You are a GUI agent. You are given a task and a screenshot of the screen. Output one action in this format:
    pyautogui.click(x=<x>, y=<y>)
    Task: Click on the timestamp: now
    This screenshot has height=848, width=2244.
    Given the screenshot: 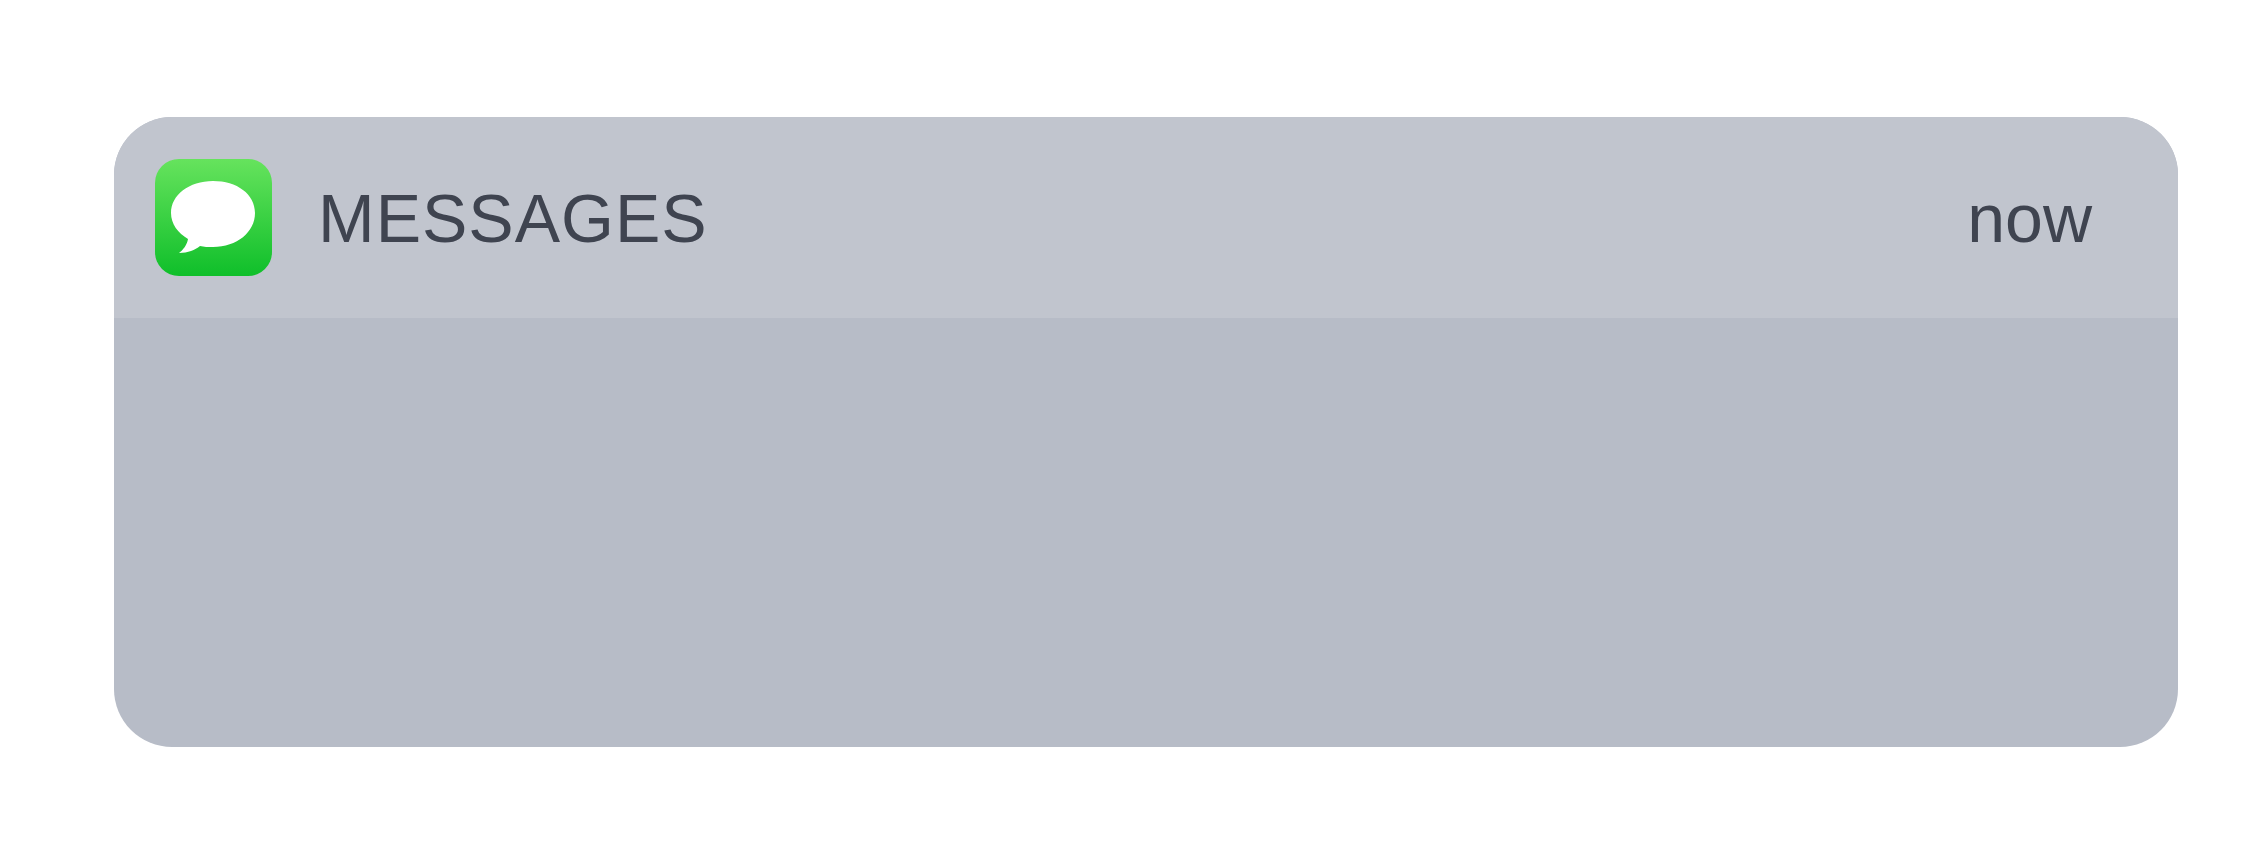 What is the action you would take?
    pyautogui.click(x=2029, y=217)
    